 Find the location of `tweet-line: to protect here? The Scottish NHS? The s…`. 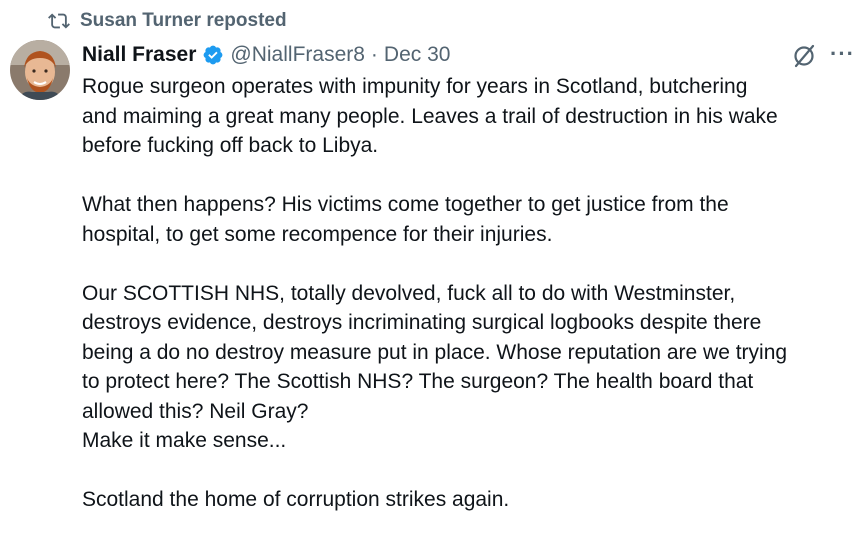

tweet-line: to protect here? The Scottish NHS? The s… is located at coordinates (418, 381).